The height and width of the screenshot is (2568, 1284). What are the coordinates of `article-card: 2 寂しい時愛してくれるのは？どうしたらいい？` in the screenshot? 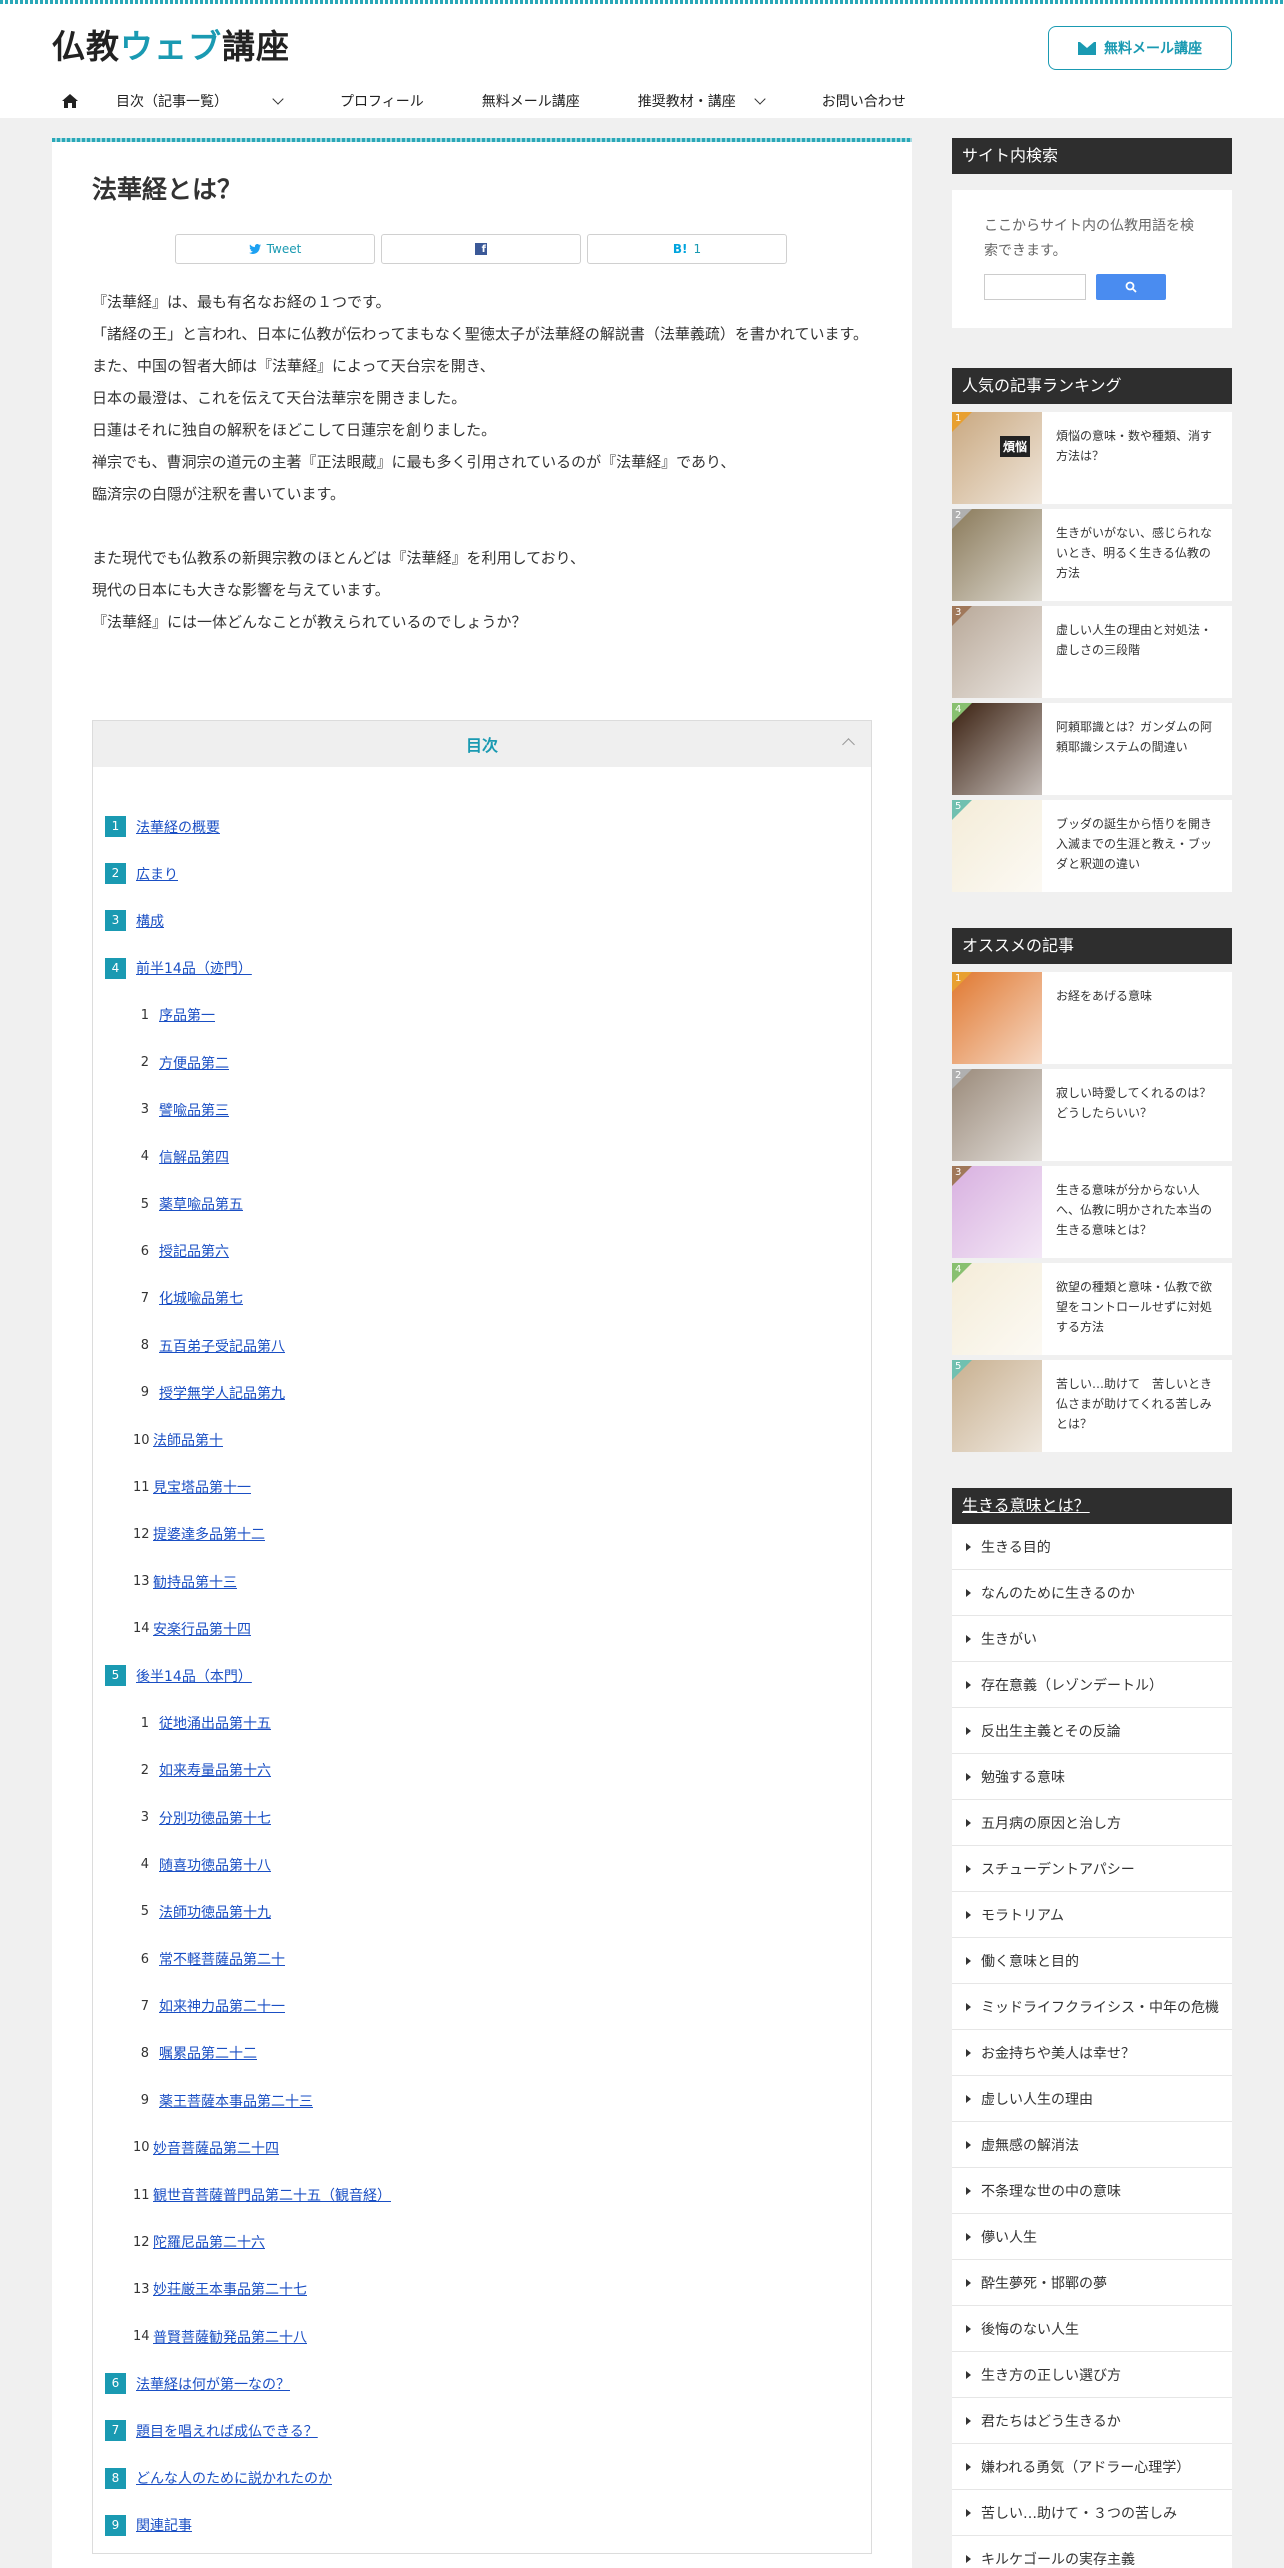 It's located at (1092, 1115).